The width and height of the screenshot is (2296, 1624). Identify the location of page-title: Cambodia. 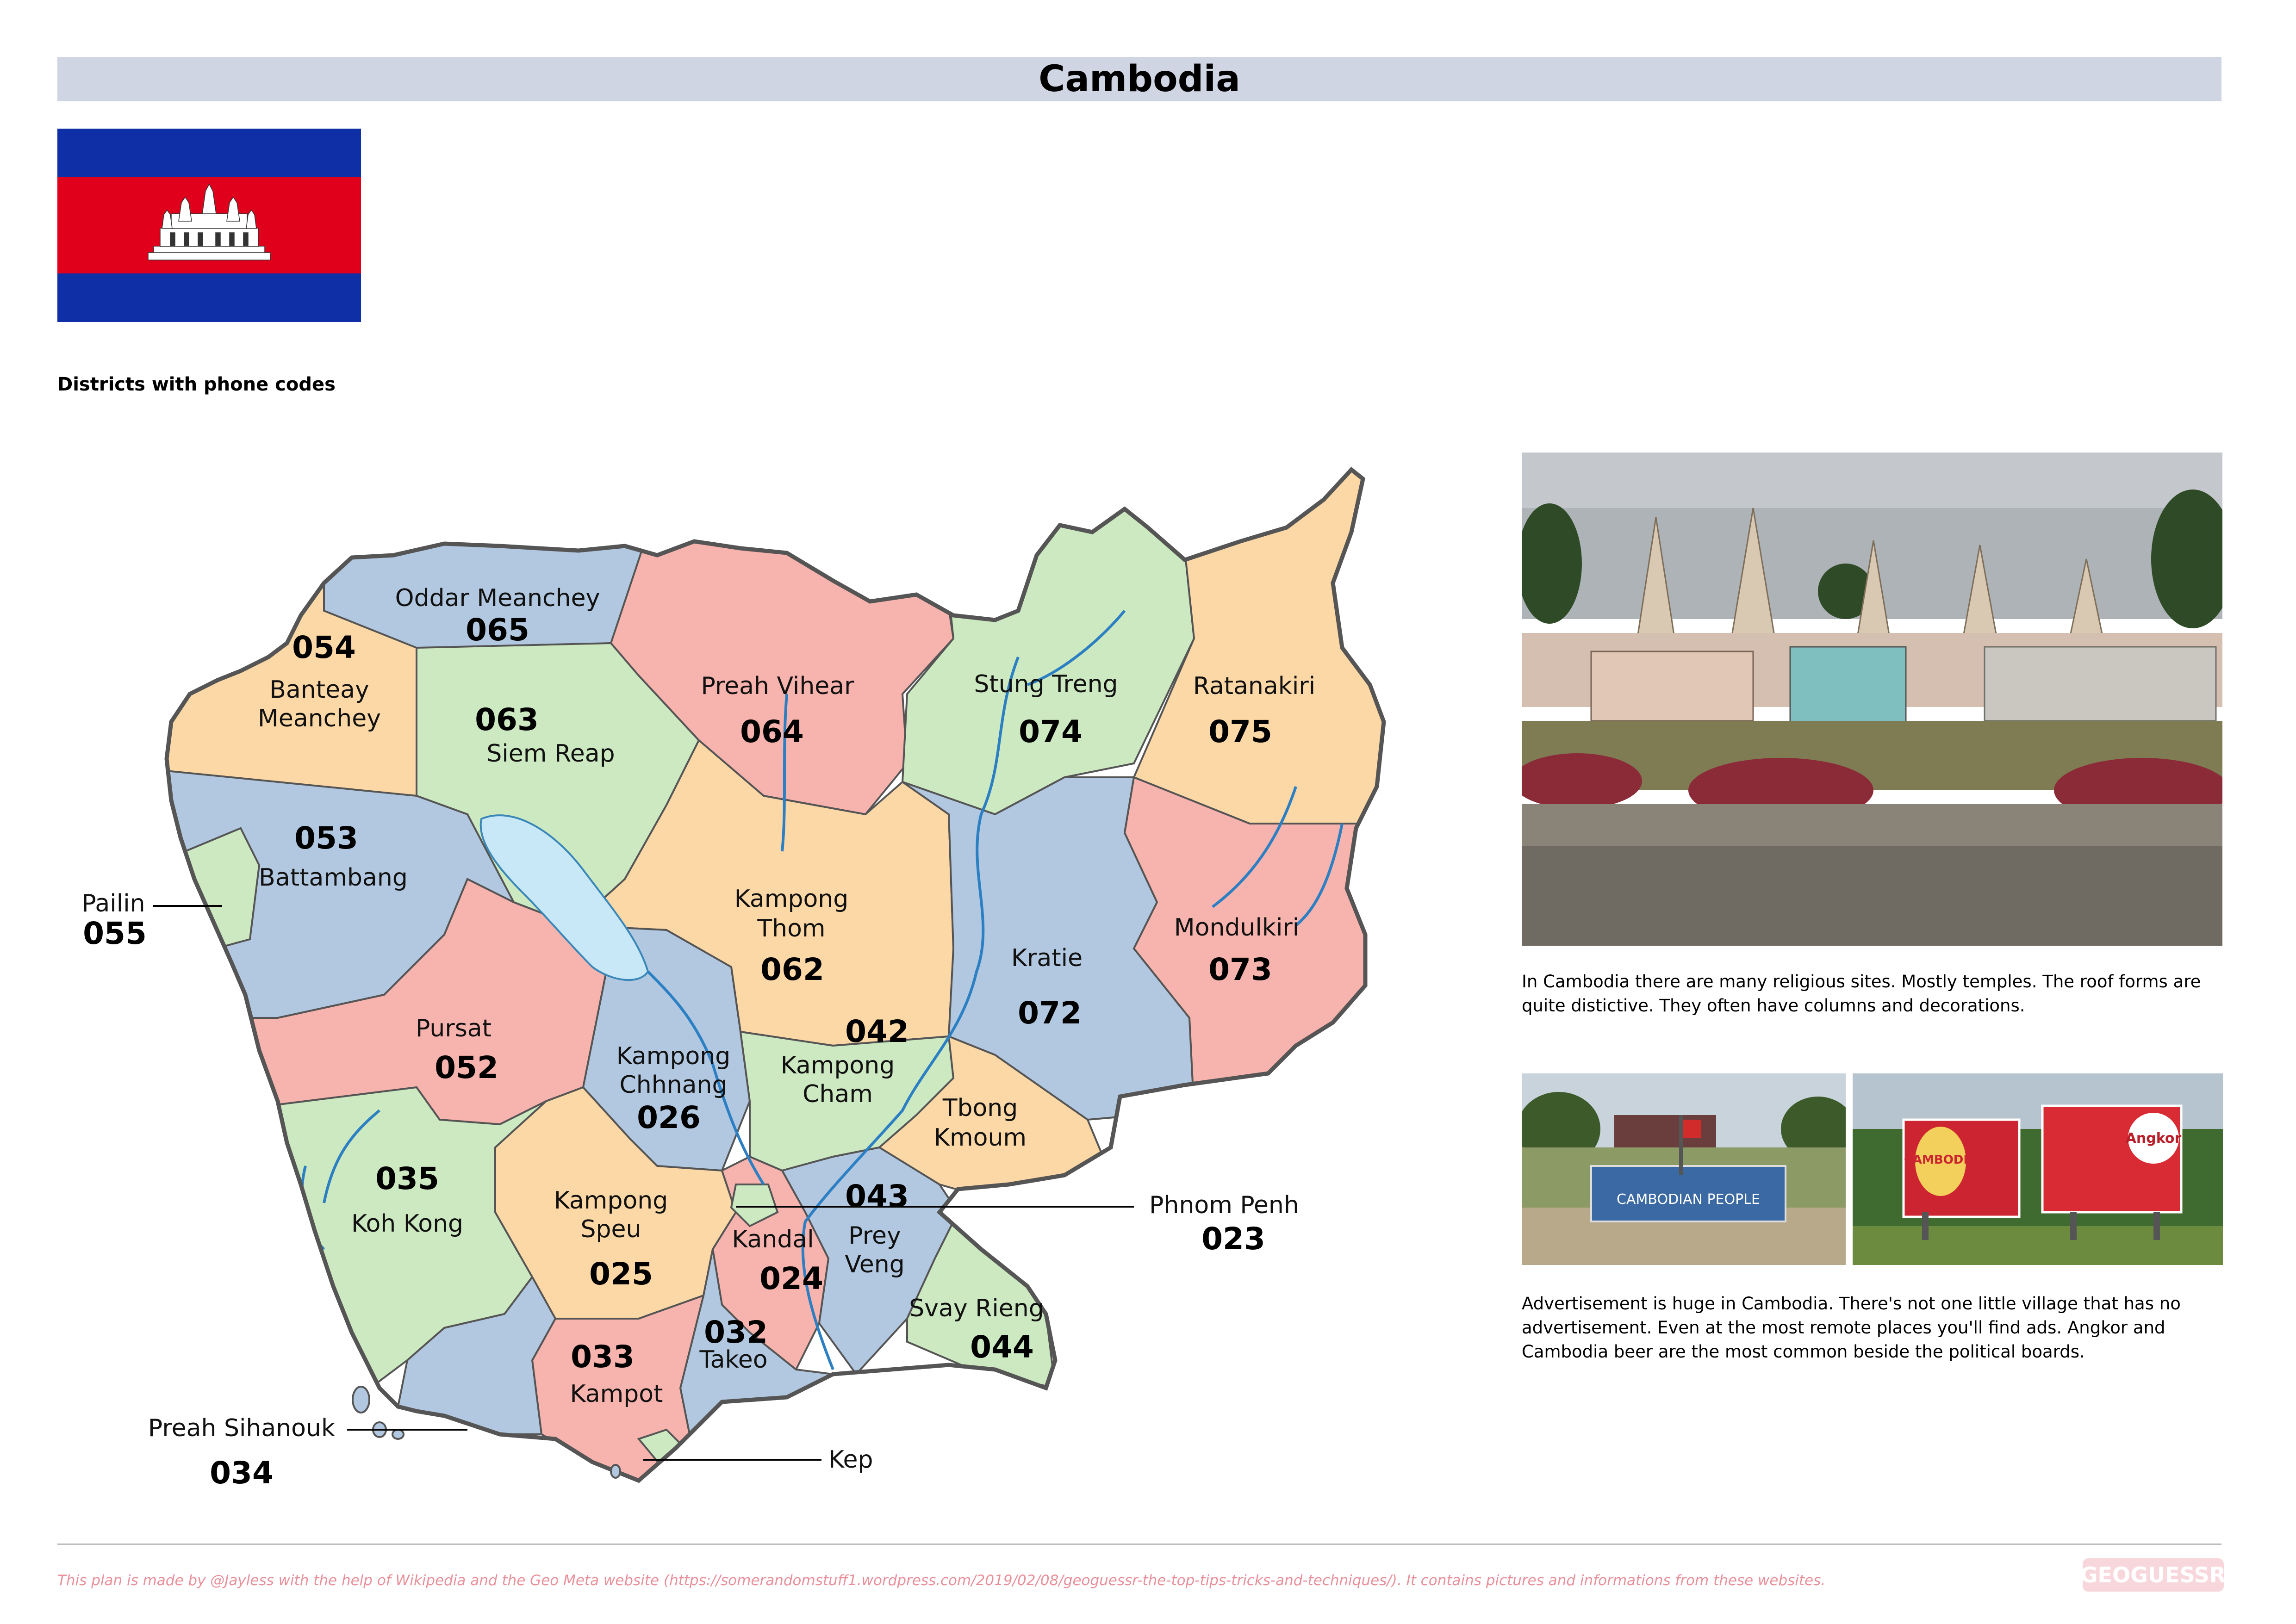
(1139, 79).